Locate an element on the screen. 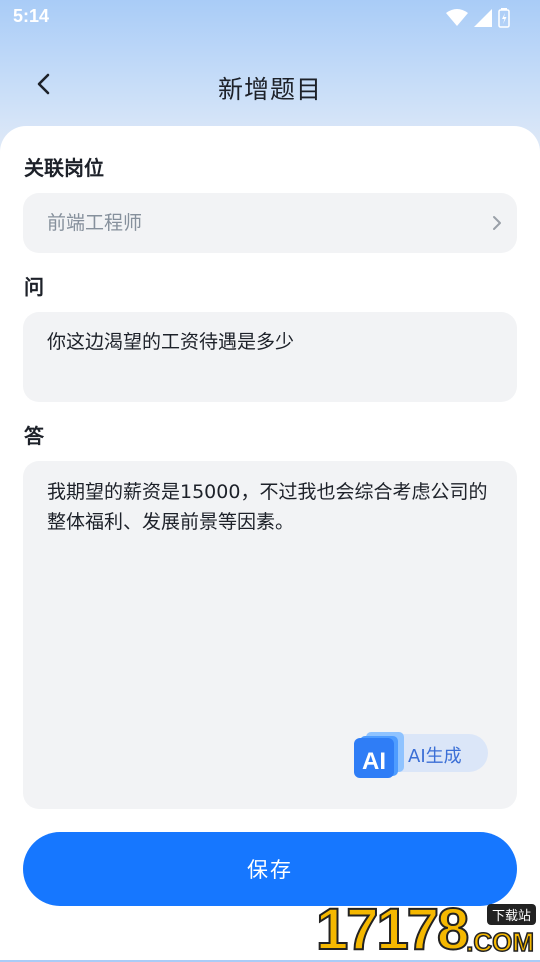  question-input: 你这边渴望的工资待遇是多少 is located at coordinates (270, 357).